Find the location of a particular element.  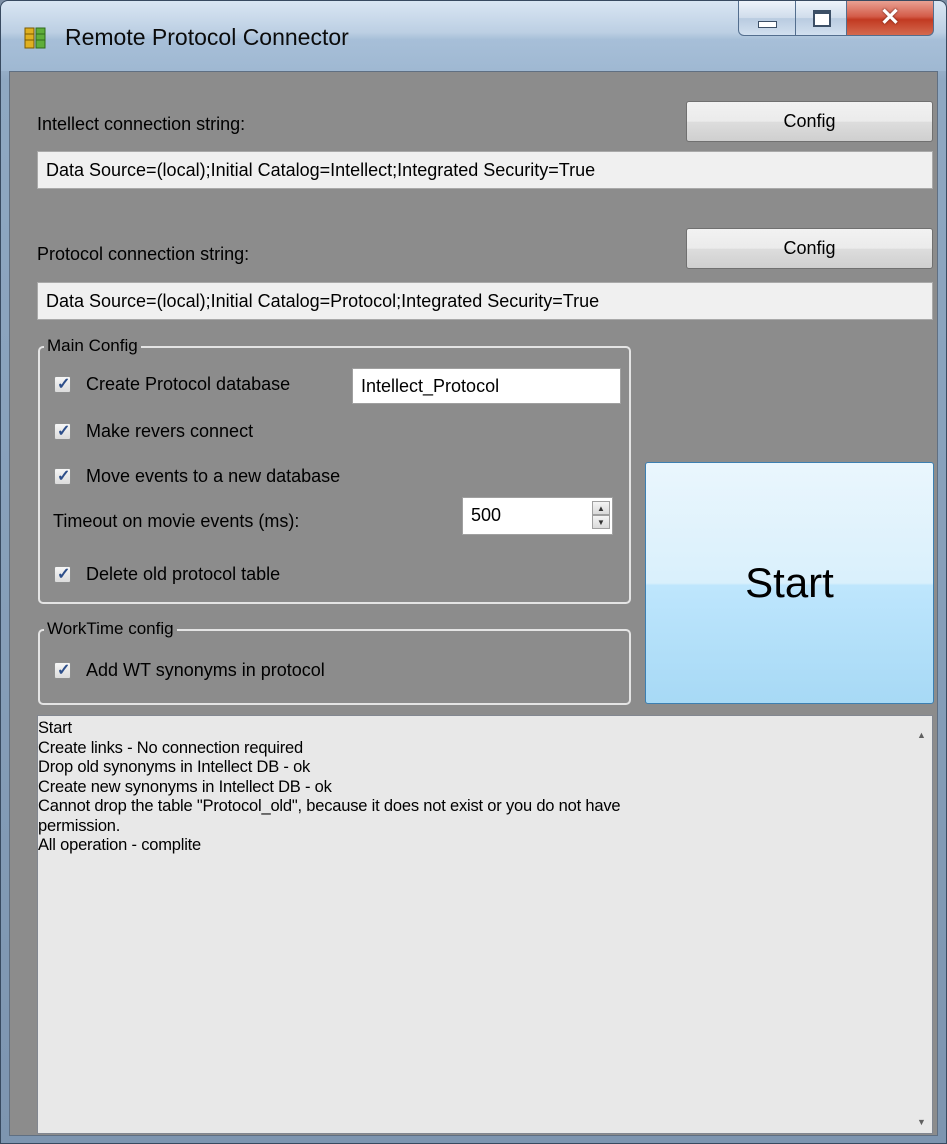

create-db-checkbox: ✓ is located at coordinates (62, 384).